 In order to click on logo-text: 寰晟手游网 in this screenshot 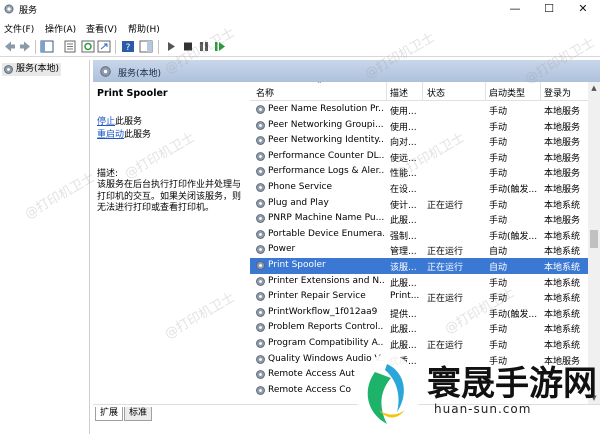, I will do `click(512, 384)`.